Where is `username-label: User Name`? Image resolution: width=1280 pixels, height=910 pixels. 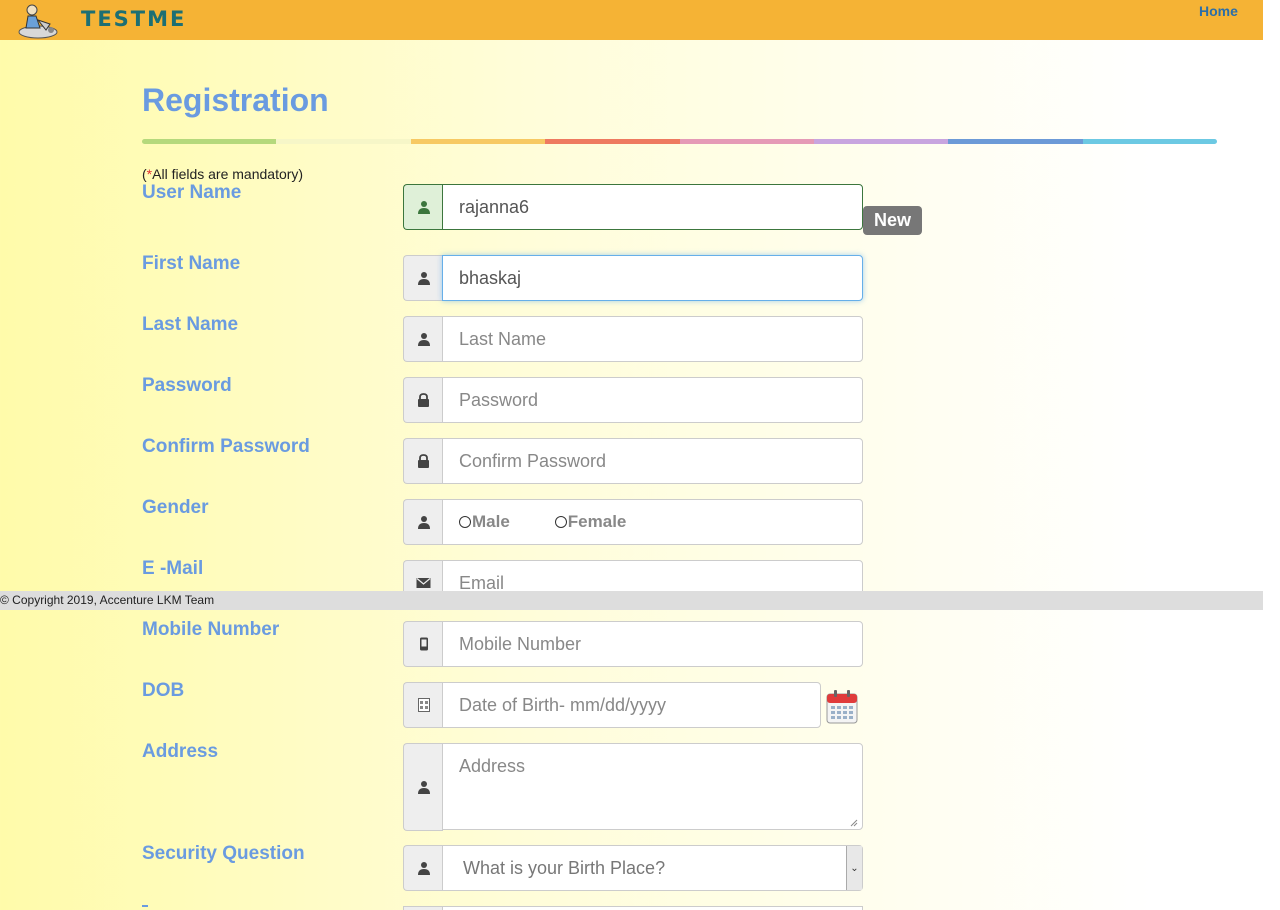 username-label: User Name is located at coordinates (192, 192).